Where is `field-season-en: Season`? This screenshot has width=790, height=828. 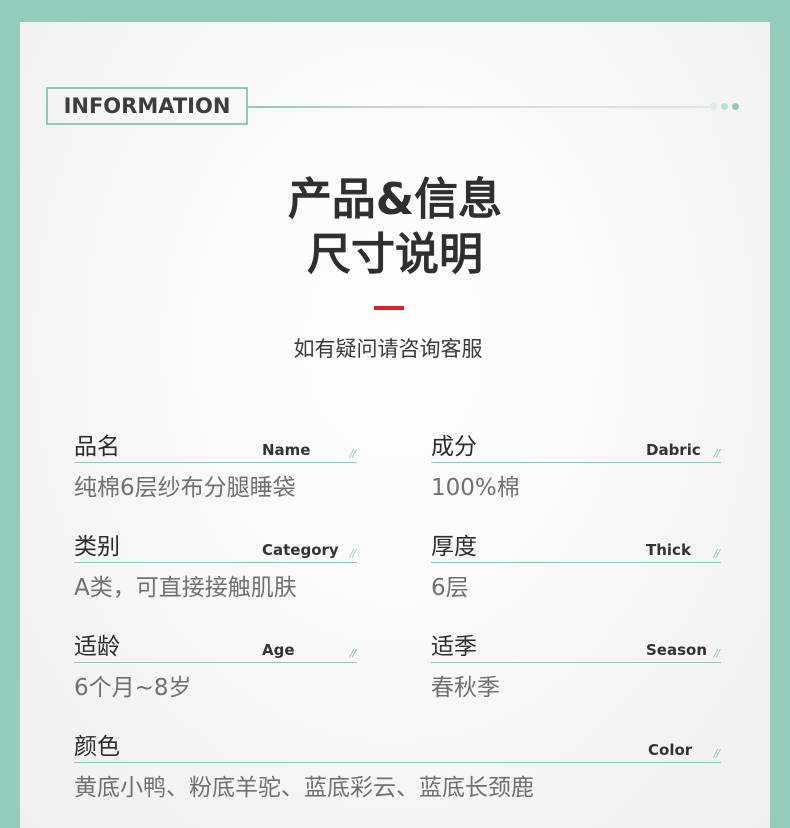 field-season-en: Season is located at coordinates (677, 650).